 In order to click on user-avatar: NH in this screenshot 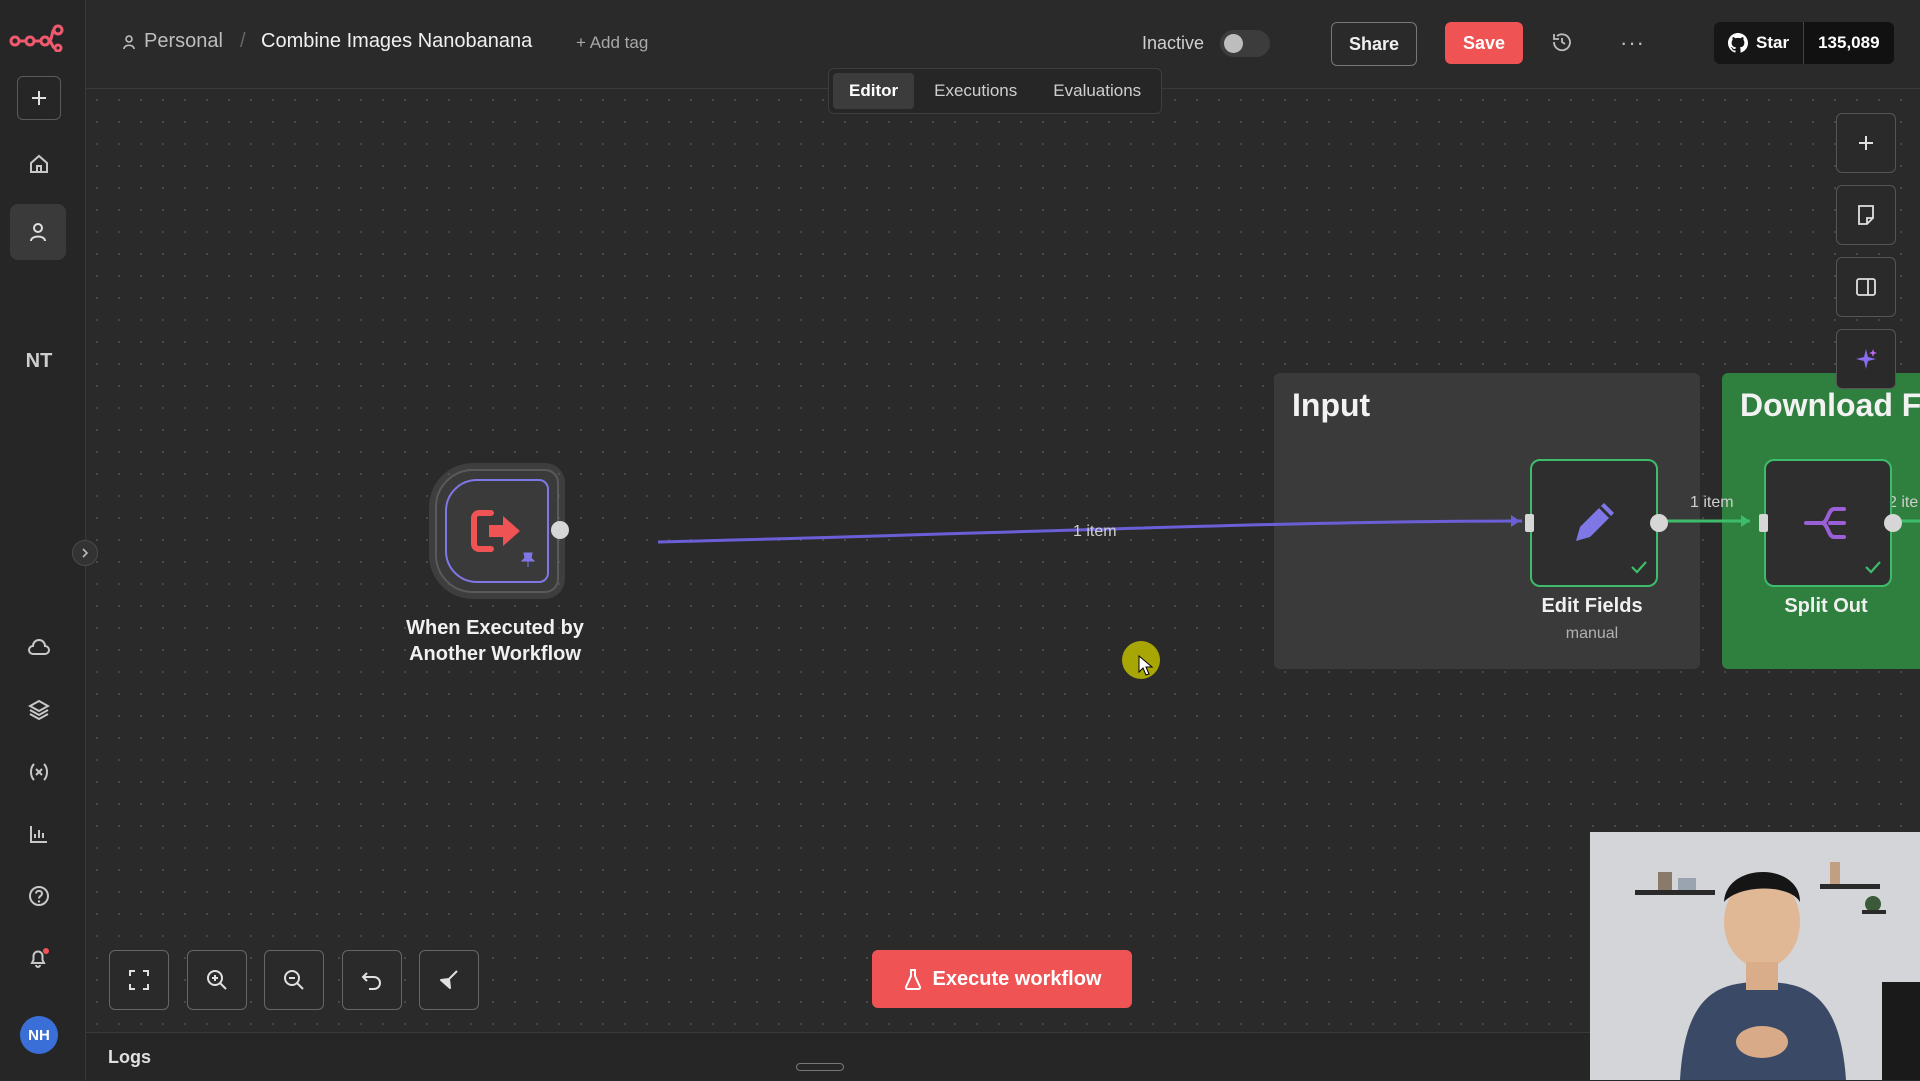, I will do `click(39, 1035)`.